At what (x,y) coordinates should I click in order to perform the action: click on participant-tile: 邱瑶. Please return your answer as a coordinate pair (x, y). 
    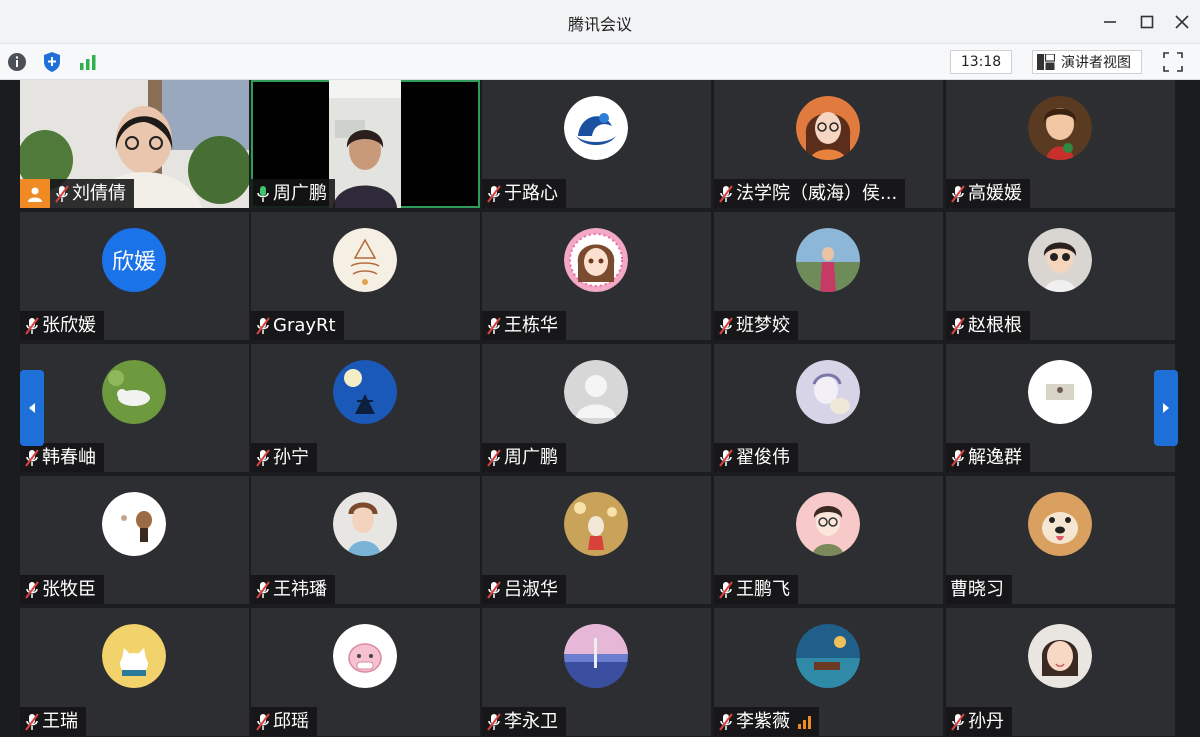
    Looking at the image, I should click on (365, 672).